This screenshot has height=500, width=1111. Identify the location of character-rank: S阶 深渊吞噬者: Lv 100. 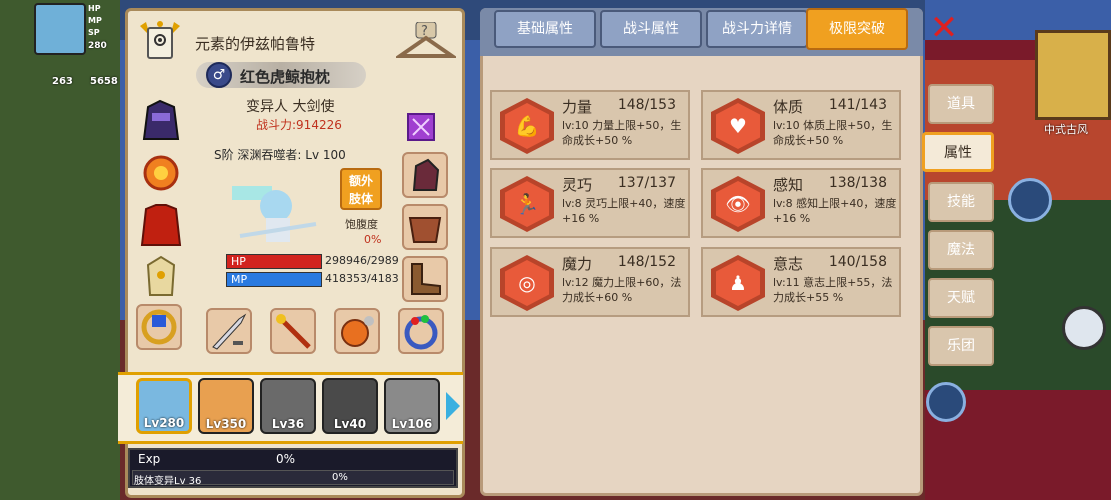
(280, 155).